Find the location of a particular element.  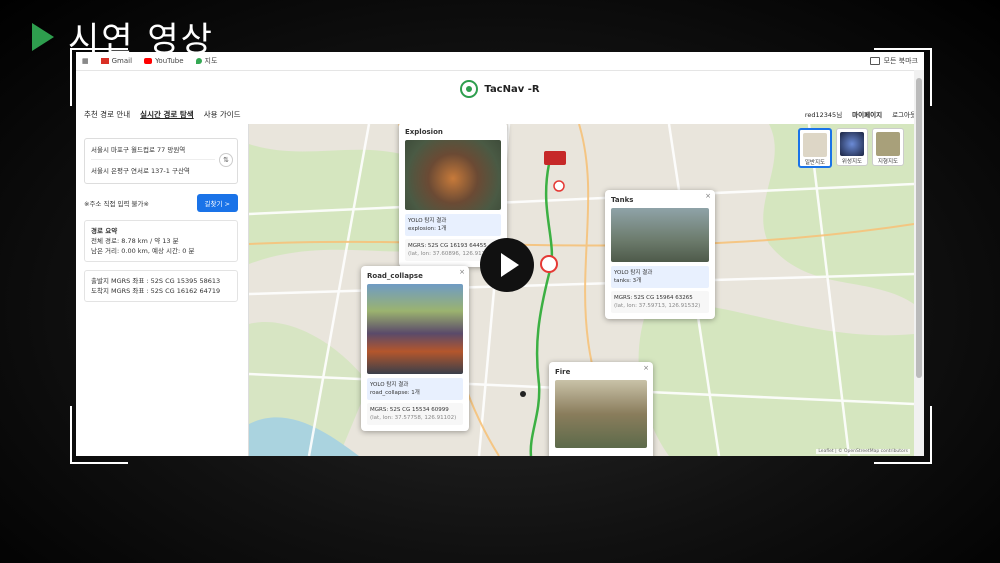

end-mgrs: 도착지 MGRS 좌표 : 52S CG 16162 64719 is located at coordinates (156, 291).